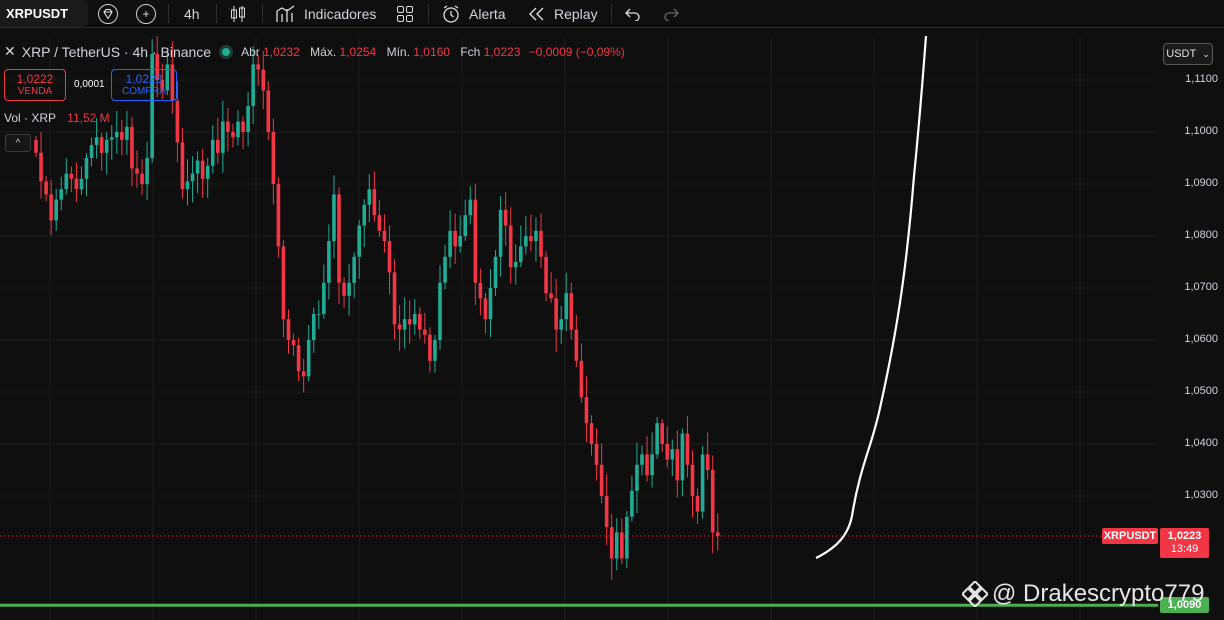  Describe the element at coordinates (871, 297) in the screenshot. I see `drawn-curve` at that location.